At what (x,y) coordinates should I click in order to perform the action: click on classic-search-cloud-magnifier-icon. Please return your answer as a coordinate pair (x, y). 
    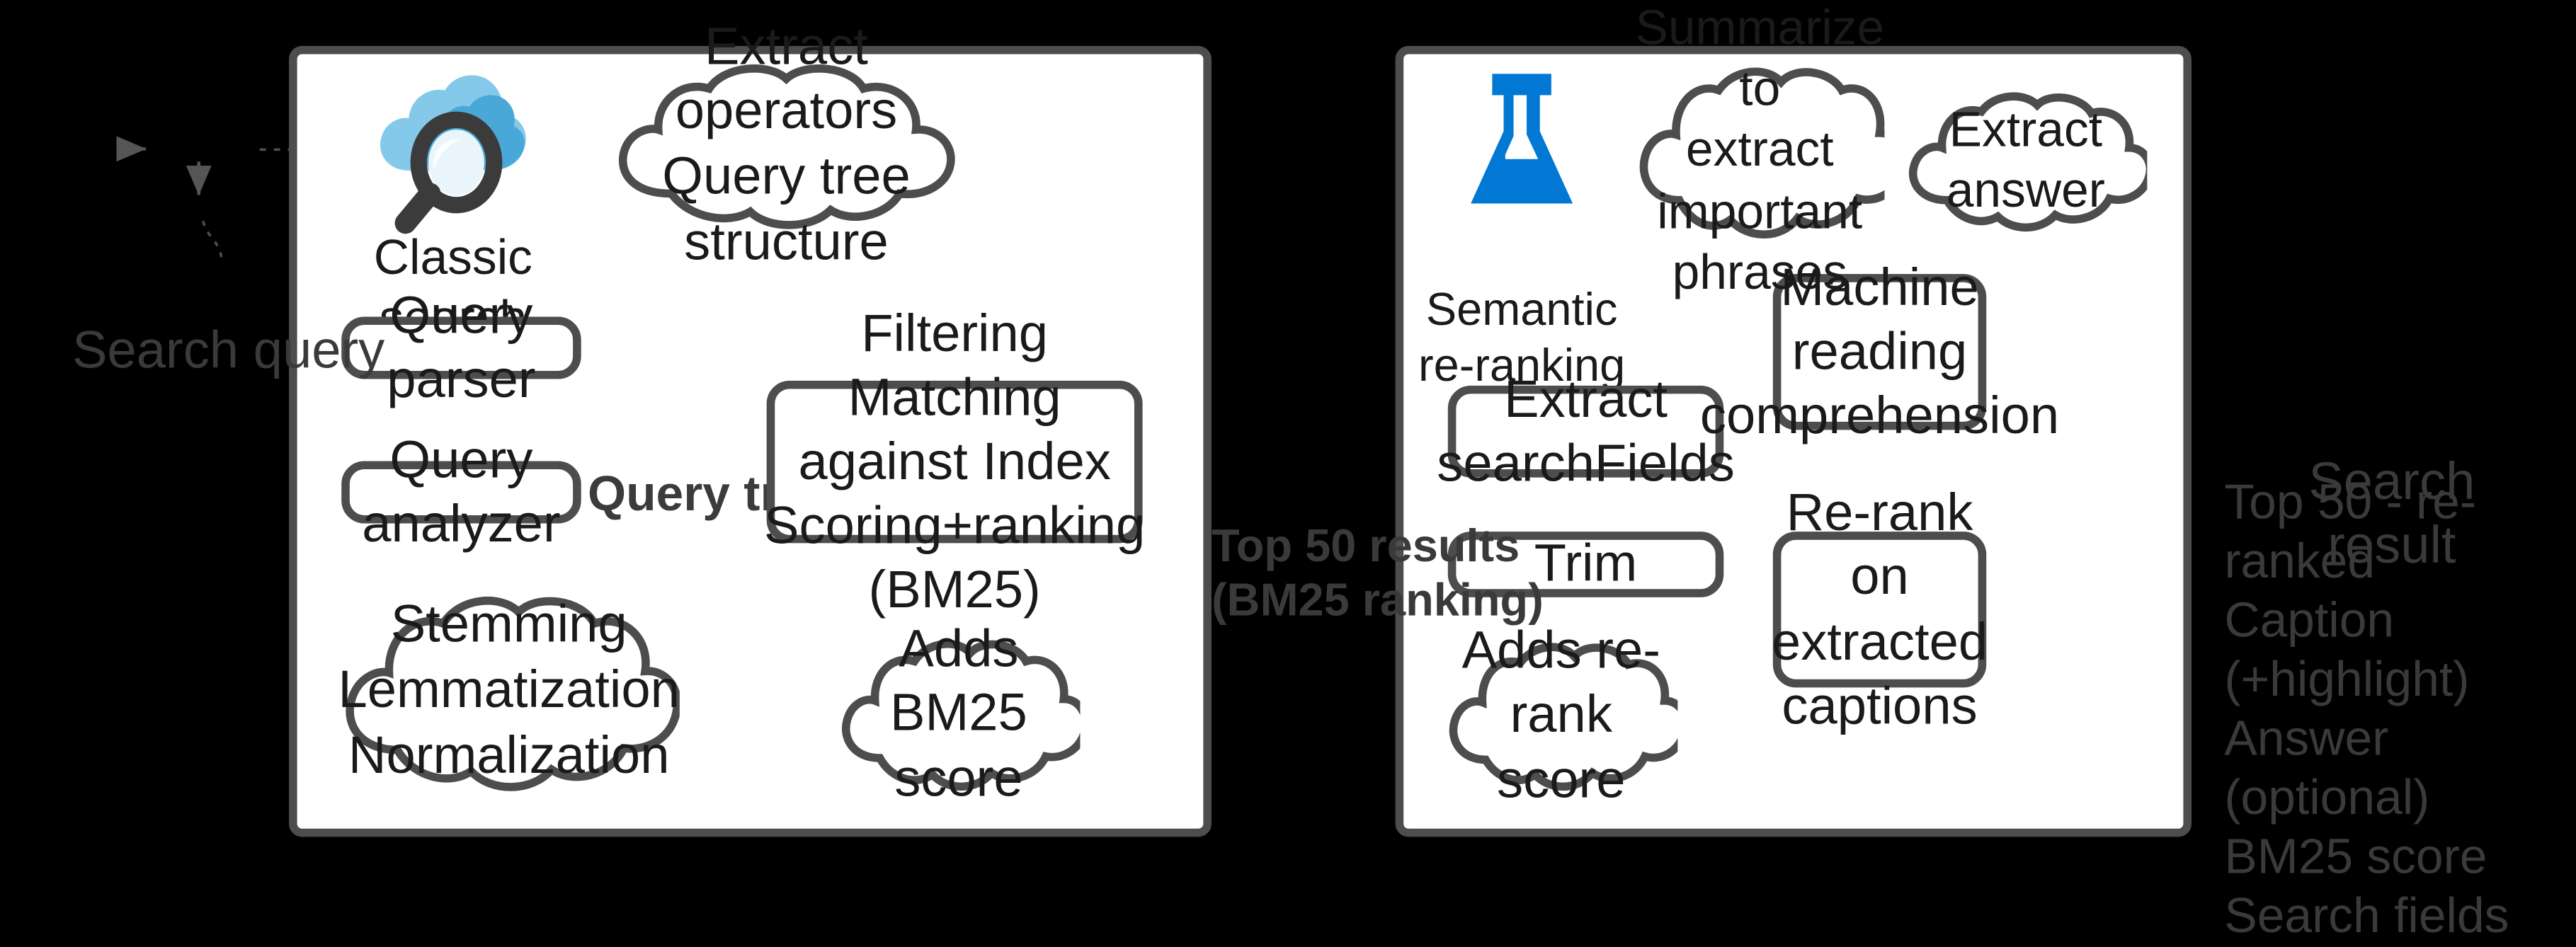
    Looking at the image, I should click on (454, 151).